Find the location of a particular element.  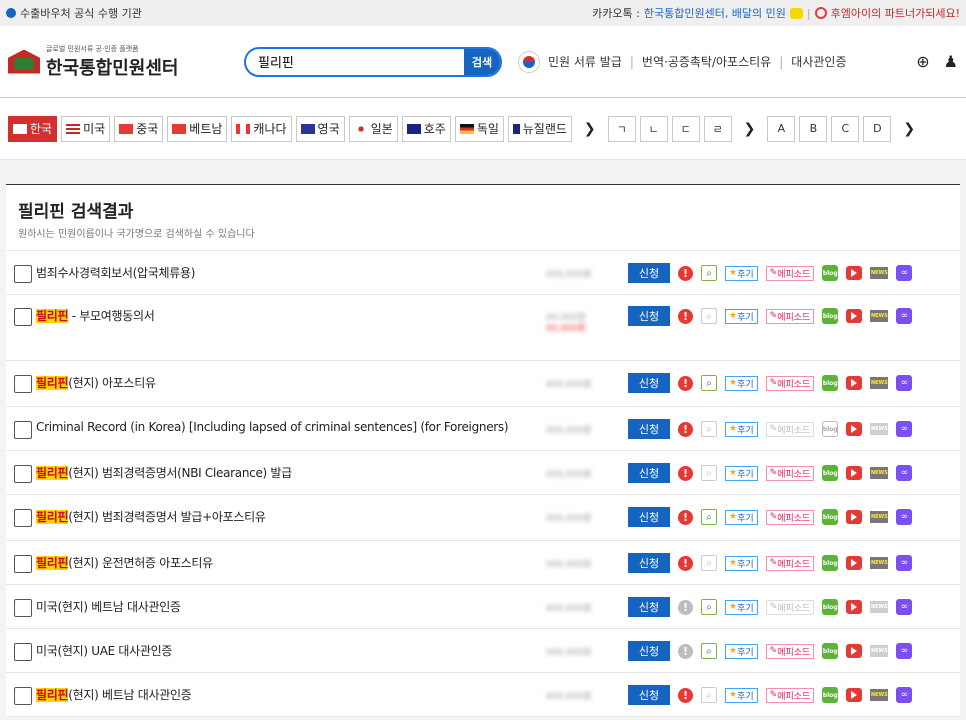

filter-consonant: ㄱ is located at coordinates (621, 128).